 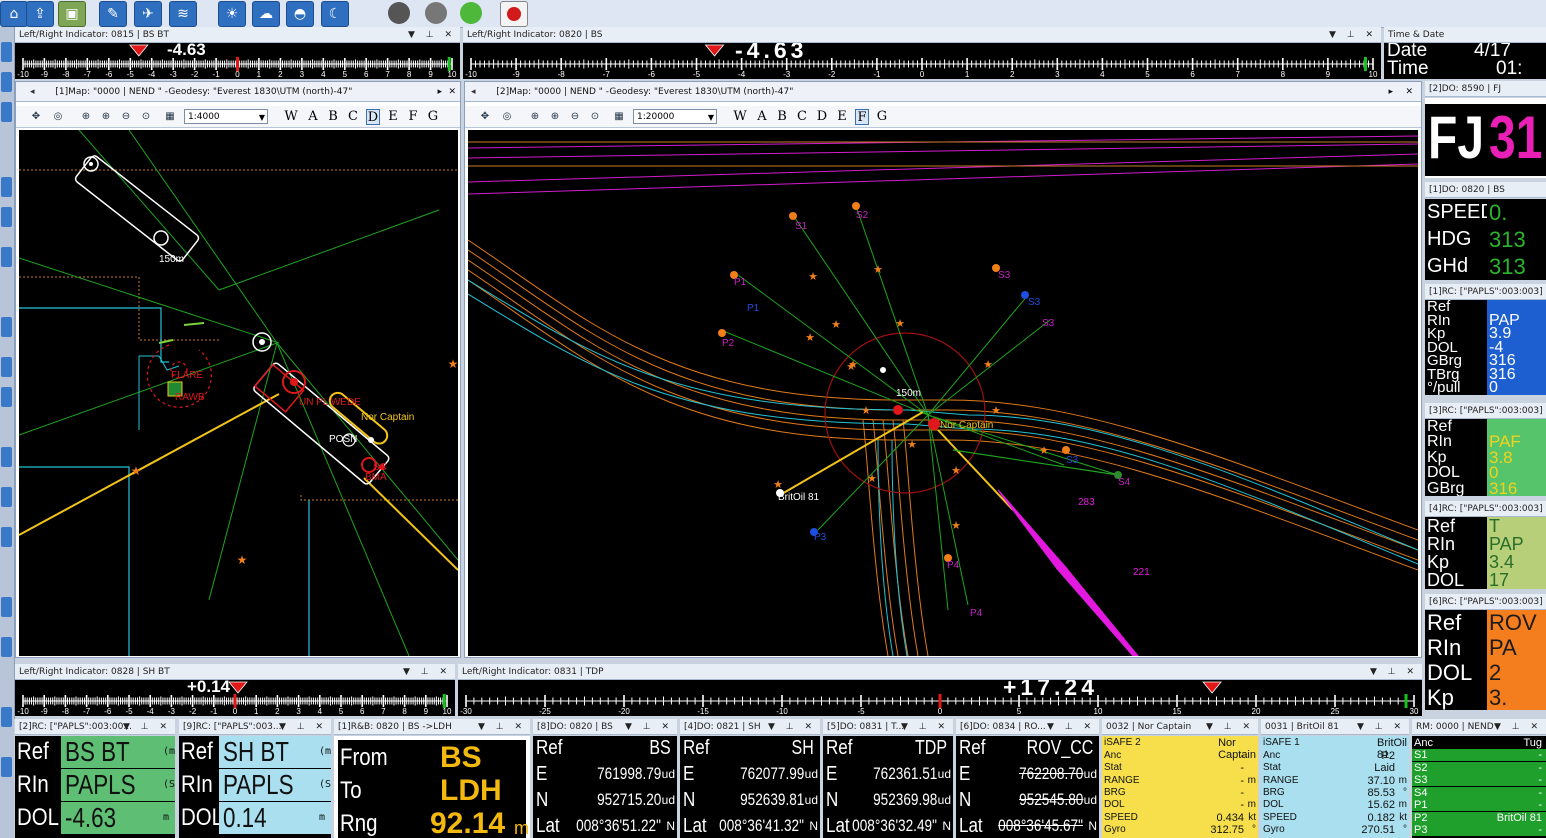 I want to click on open-folder-icon: ⇪, so click(x=40, y=14).